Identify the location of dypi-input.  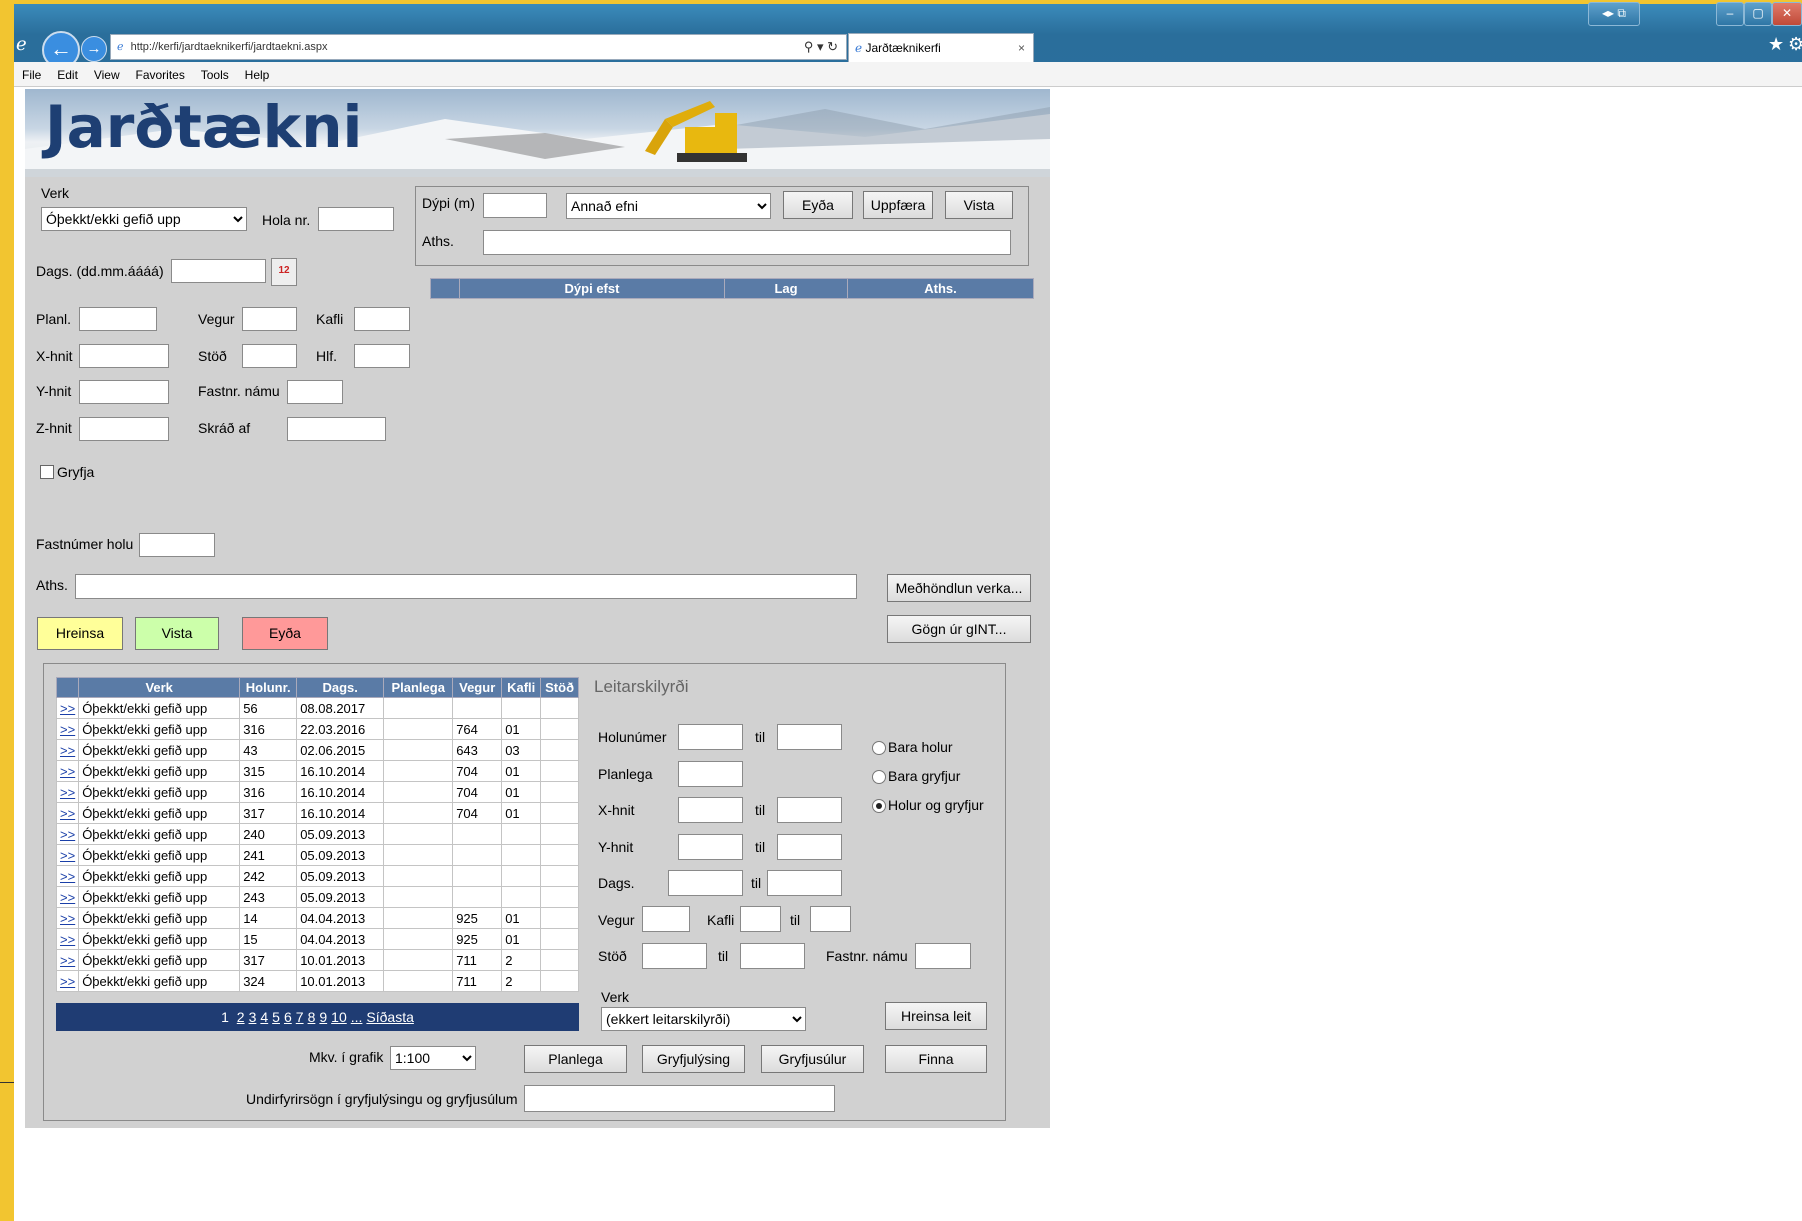
(515, 205).